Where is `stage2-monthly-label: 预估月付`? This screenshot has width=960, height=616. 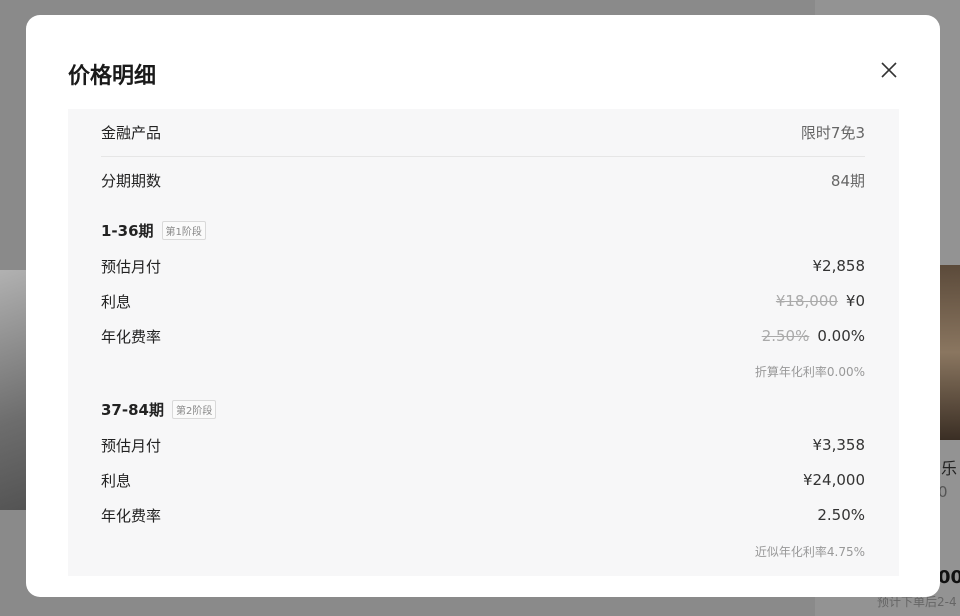 stage2-monthly-label: 预估月付 is located at coordinates (131, 445).